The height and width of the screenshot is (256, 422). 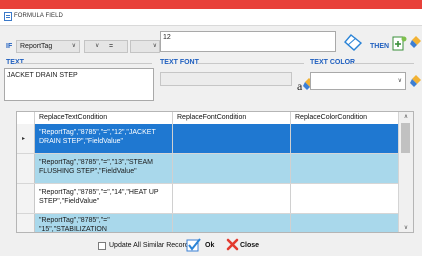 What do you see at coordinates (36, 46) in the screenshot?
I see `field-select-value: ReportTag` at bounding box center [36, 46].